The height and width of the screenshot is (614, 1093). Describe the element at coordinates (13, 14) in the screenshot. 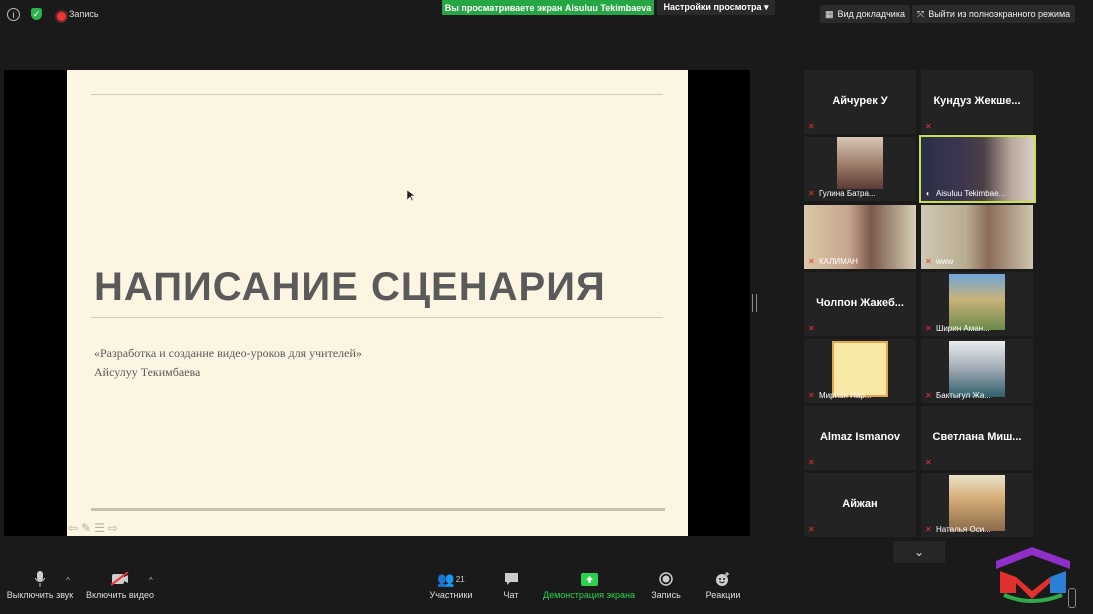

I see `info-icon: i` at that location.